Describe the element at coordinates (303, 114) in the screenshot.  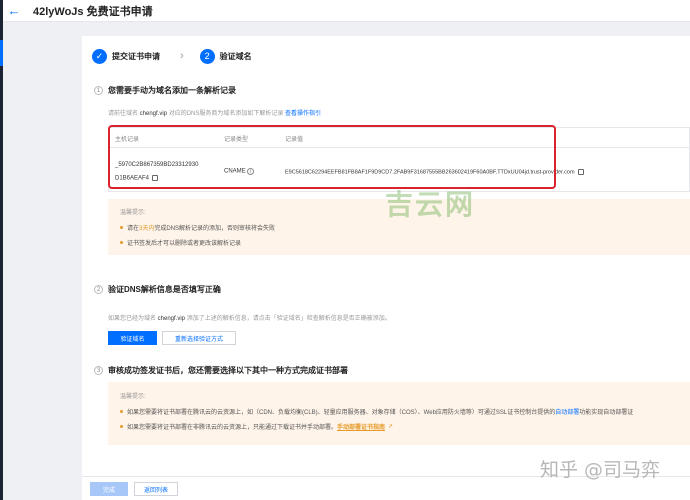
I see `view-guide-link: 查看操作指引` at that location.